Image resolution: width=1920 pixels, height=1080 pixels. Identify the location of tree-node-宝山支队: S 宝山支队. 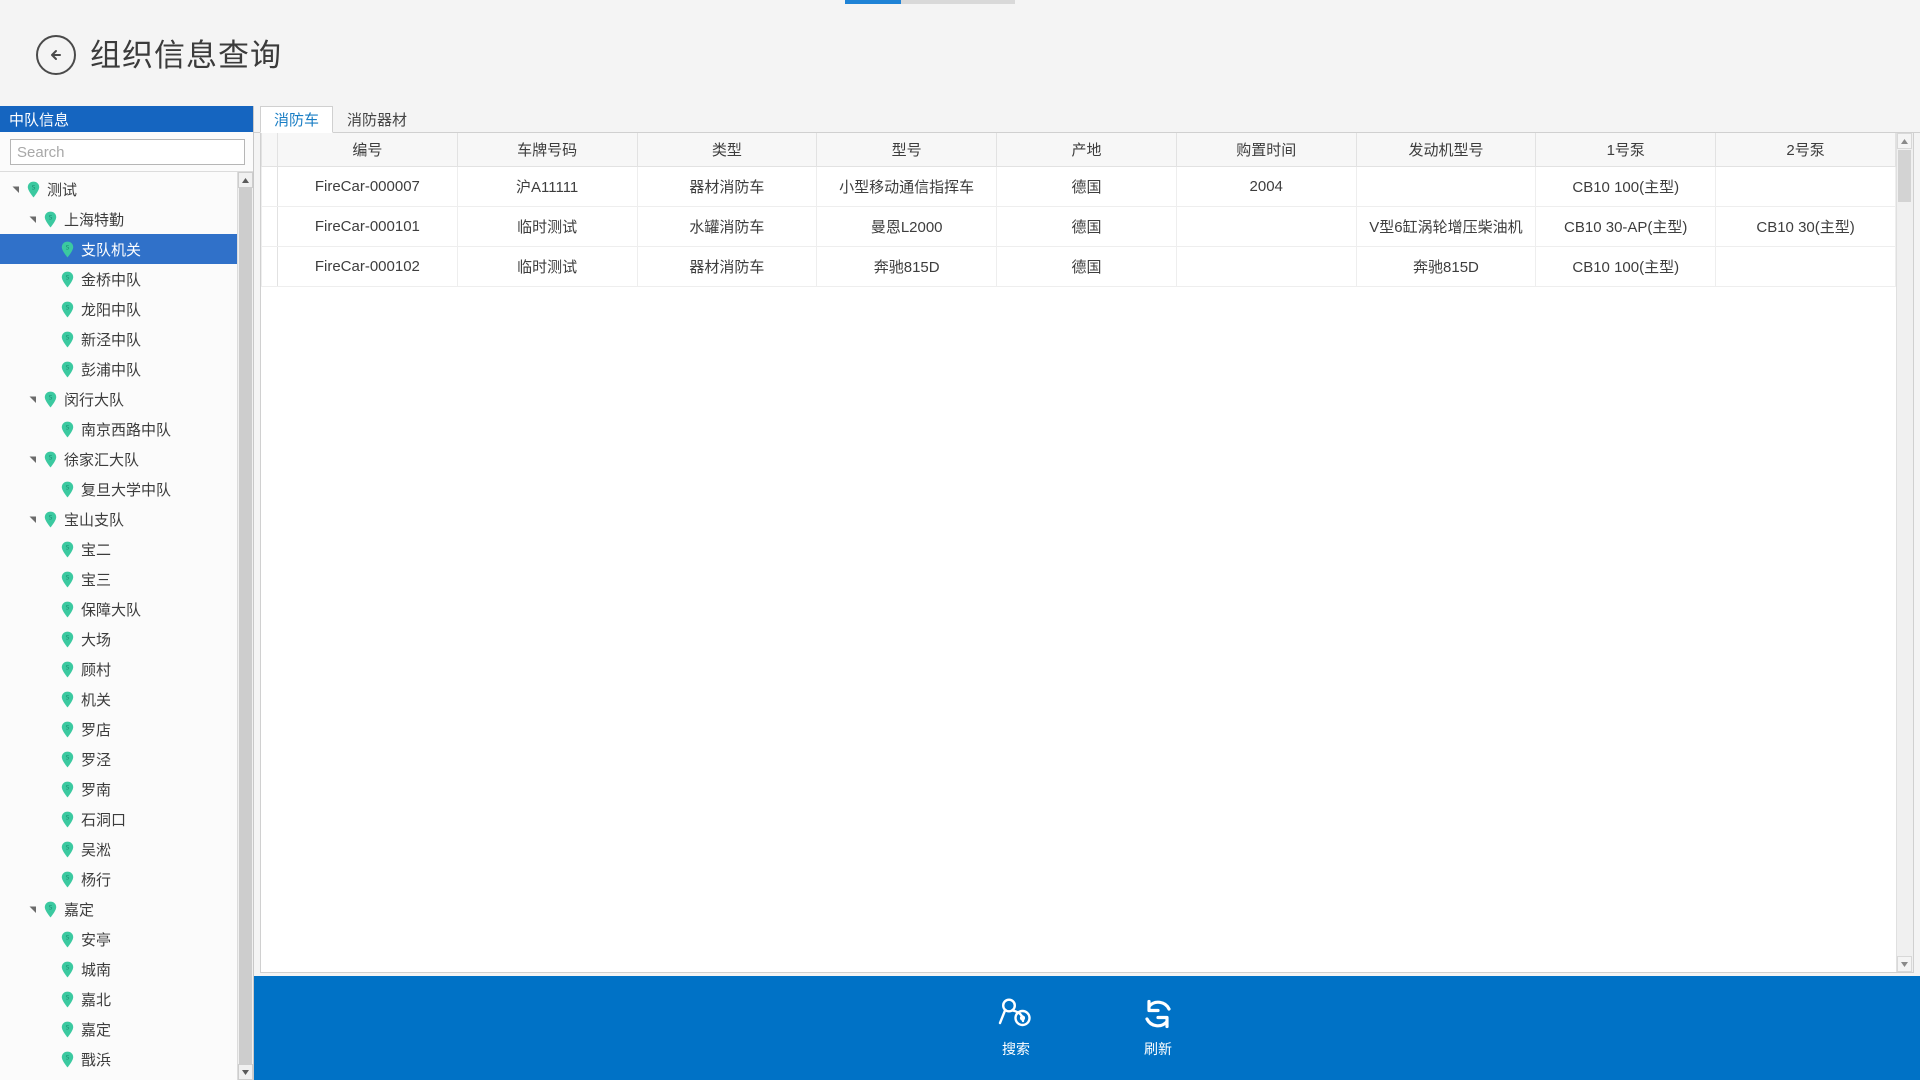
(118, 519).